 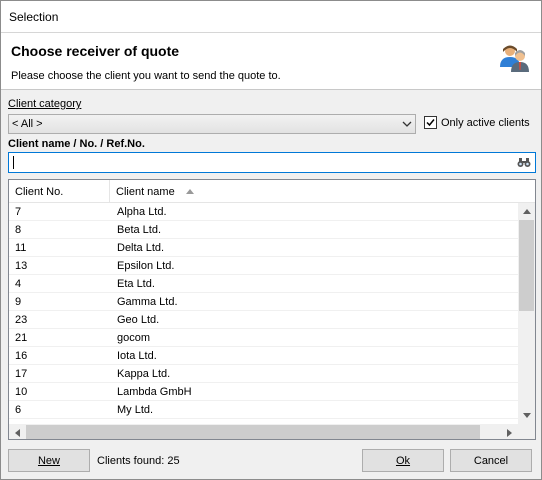 I want to click on binoculars-icon, so click(x=524, y=162).